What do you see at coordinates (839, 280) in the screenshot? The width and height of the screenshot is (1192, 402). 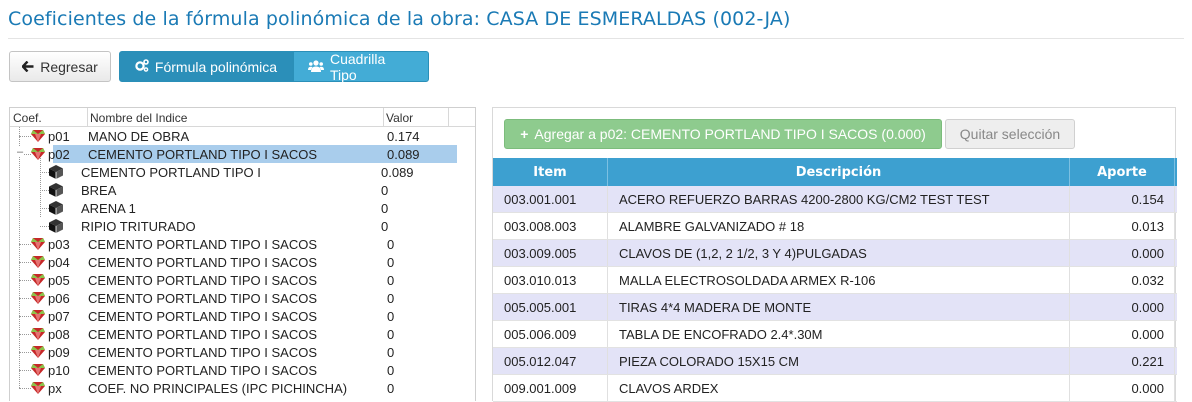 I see `cell-description: MALLA ELECTROSOLDADA ARMEX R-106` at bounding box center [839, 280].